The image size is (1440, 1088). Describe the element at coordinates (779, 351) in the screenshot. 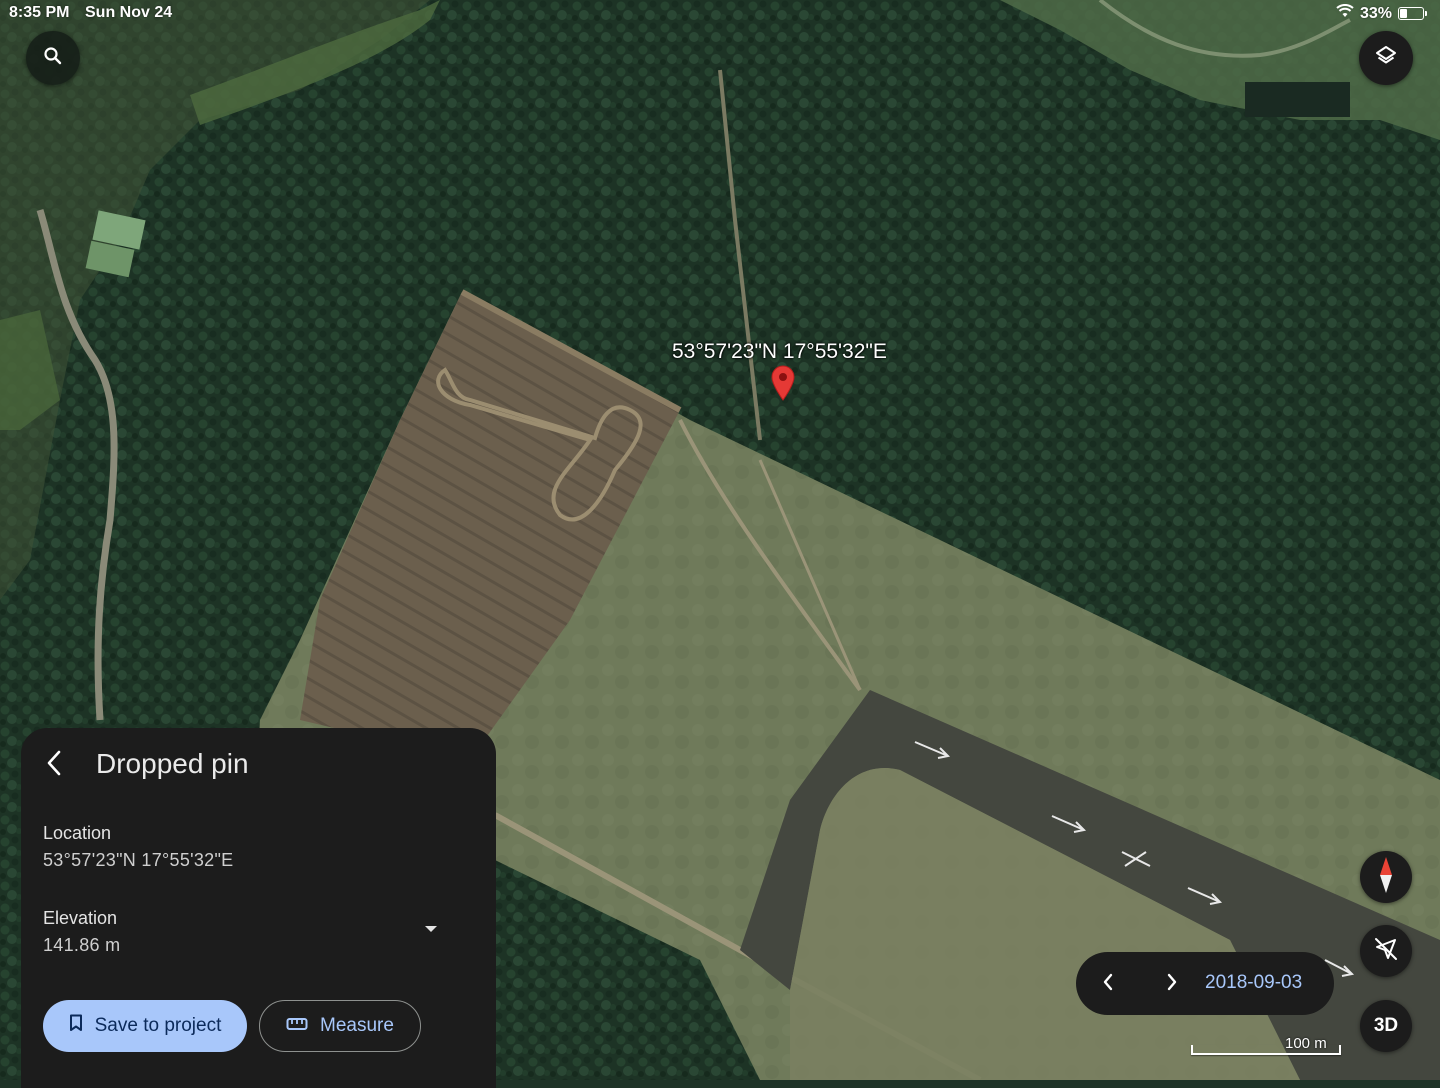

I see `pin-coordinates-label: 53°57'23"N 17°55'32"E` at that location.